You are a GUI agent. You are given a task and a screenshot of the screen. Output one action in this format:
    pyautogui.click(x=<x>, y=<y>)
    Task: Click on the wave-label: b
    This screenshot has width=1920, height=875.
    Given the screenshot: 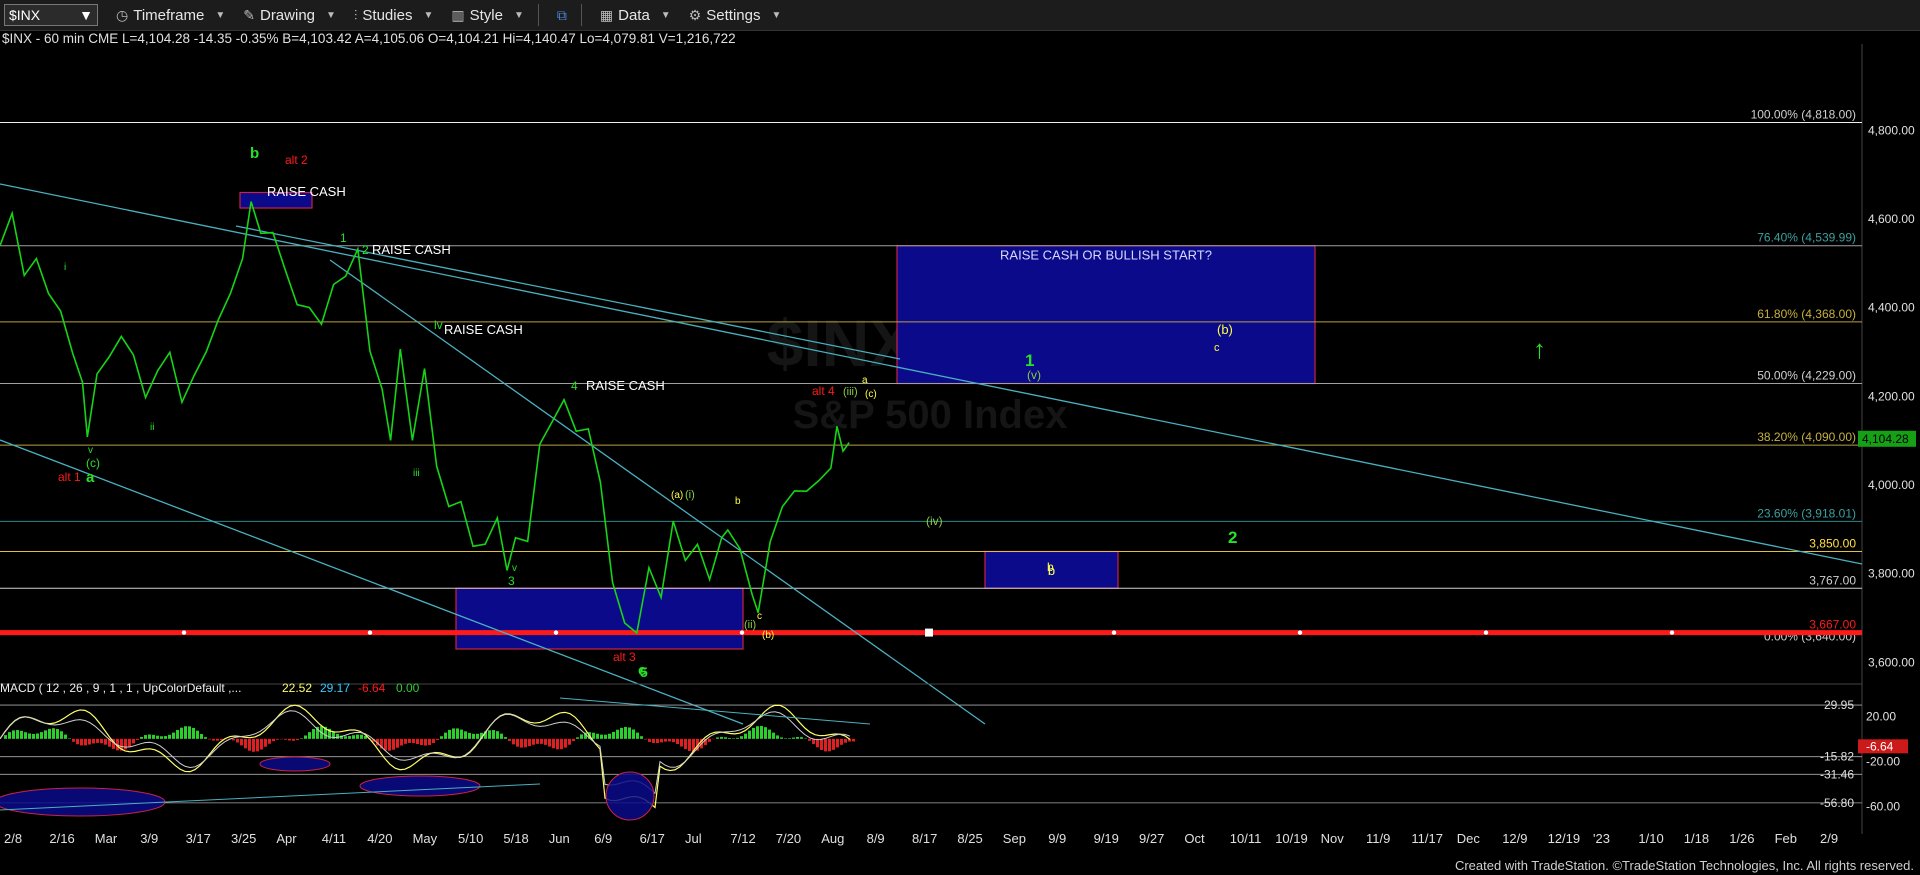 What is the action you would take?
    pyautogui.click(x=1050, y=567)
    